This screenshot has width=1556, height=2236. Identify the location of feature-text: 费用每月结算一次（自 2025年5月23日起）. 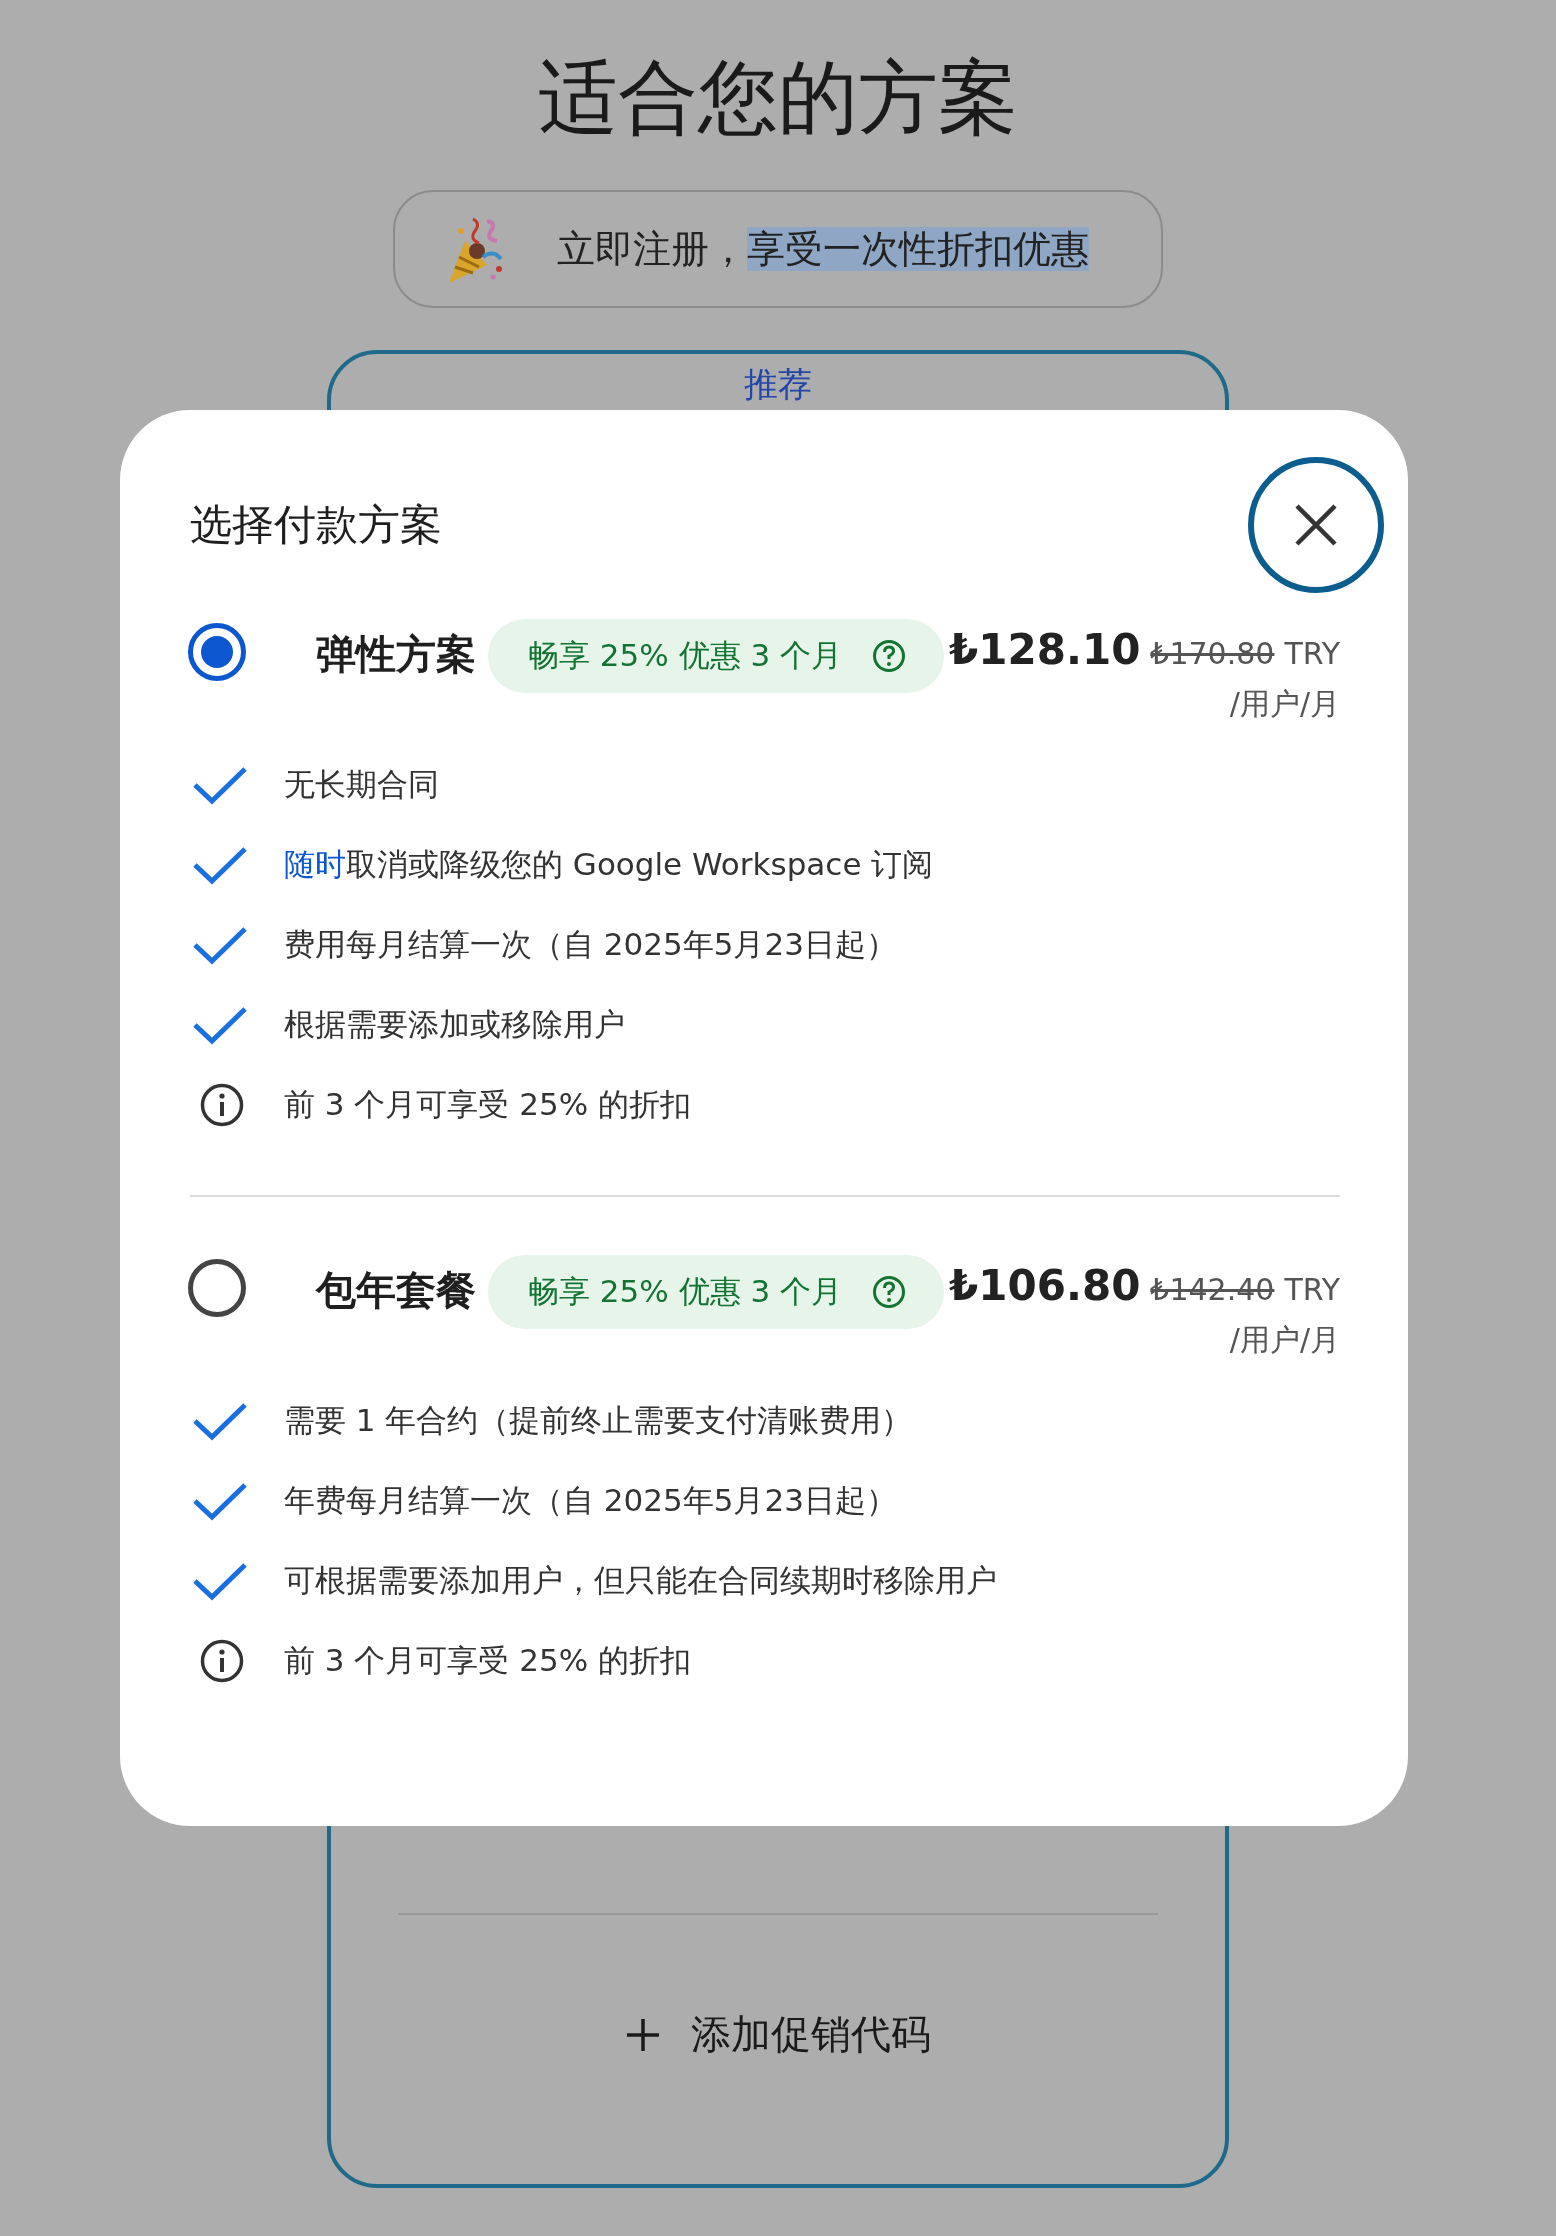
(590, 944).